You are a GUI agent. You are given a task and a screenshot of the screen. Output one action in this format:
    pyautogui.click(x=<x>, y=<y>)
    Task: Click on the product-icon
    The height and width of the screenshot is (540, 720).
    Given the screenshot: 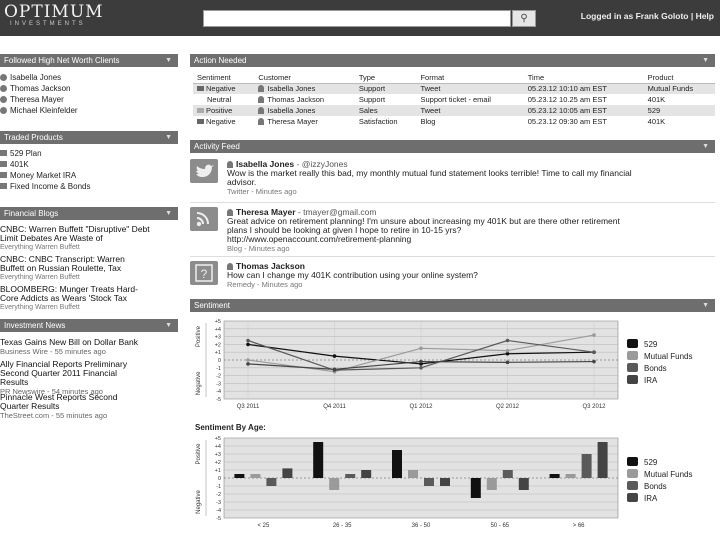 What is the action you would take?
    pyautogui.click(x=3, y=164)
    